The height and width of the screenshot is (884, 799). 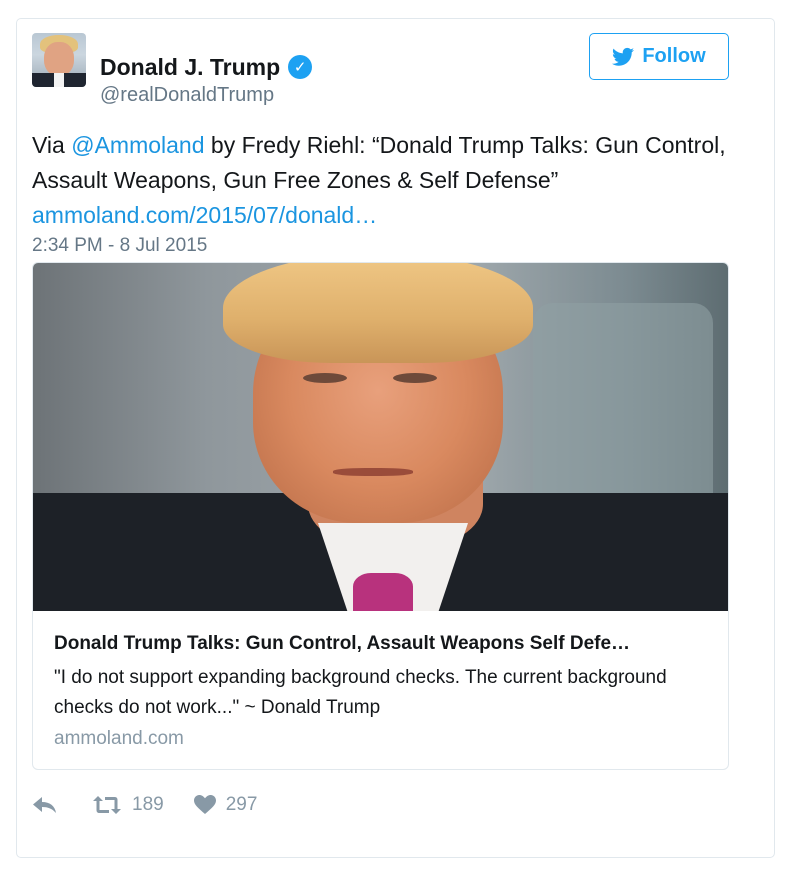 I want to click on retweet-button: 189, so click(x=128, y=805).